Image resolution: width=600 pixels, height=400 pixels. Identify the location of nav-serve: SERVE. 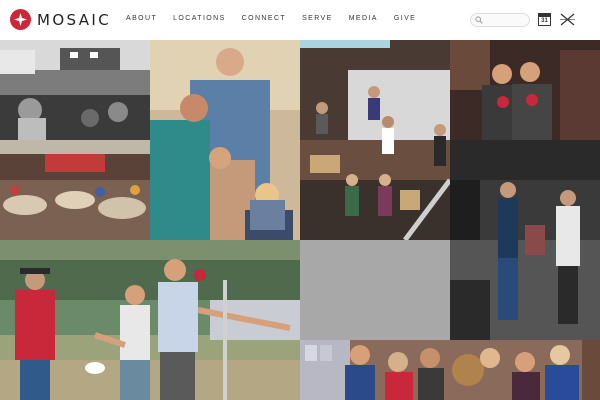
(317, 18).